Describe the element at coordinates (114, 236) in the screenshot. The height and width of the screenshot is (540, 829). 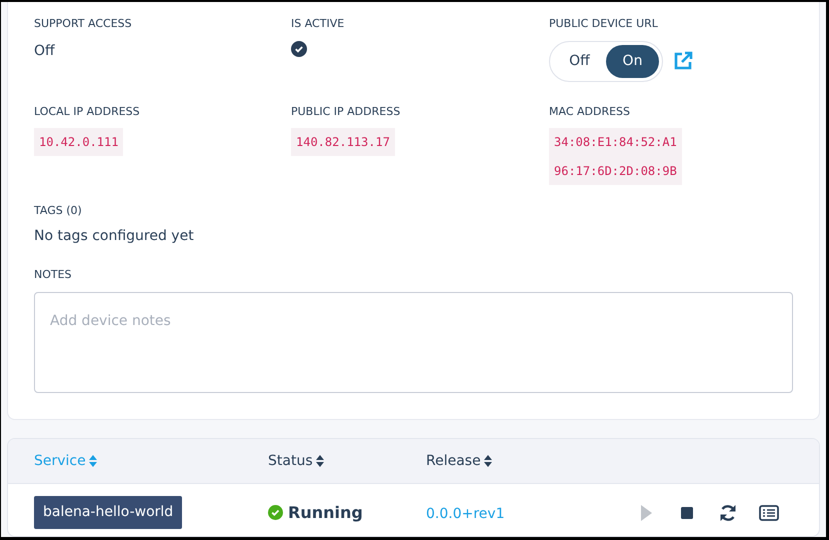
I see `field-value: No tags configured yet` at that location.